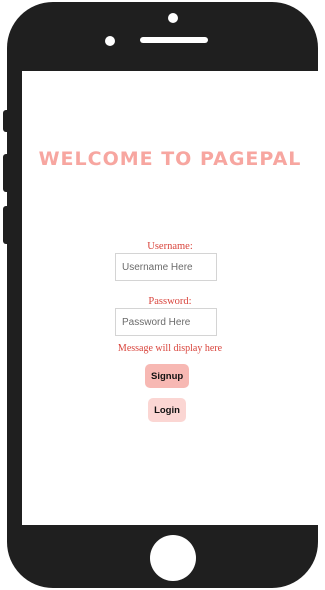 The height and width of the screenshot is (590, 325). Describe the element at coordinates (167, 410) in the screenshot. I see `login-button: Login` at that location.